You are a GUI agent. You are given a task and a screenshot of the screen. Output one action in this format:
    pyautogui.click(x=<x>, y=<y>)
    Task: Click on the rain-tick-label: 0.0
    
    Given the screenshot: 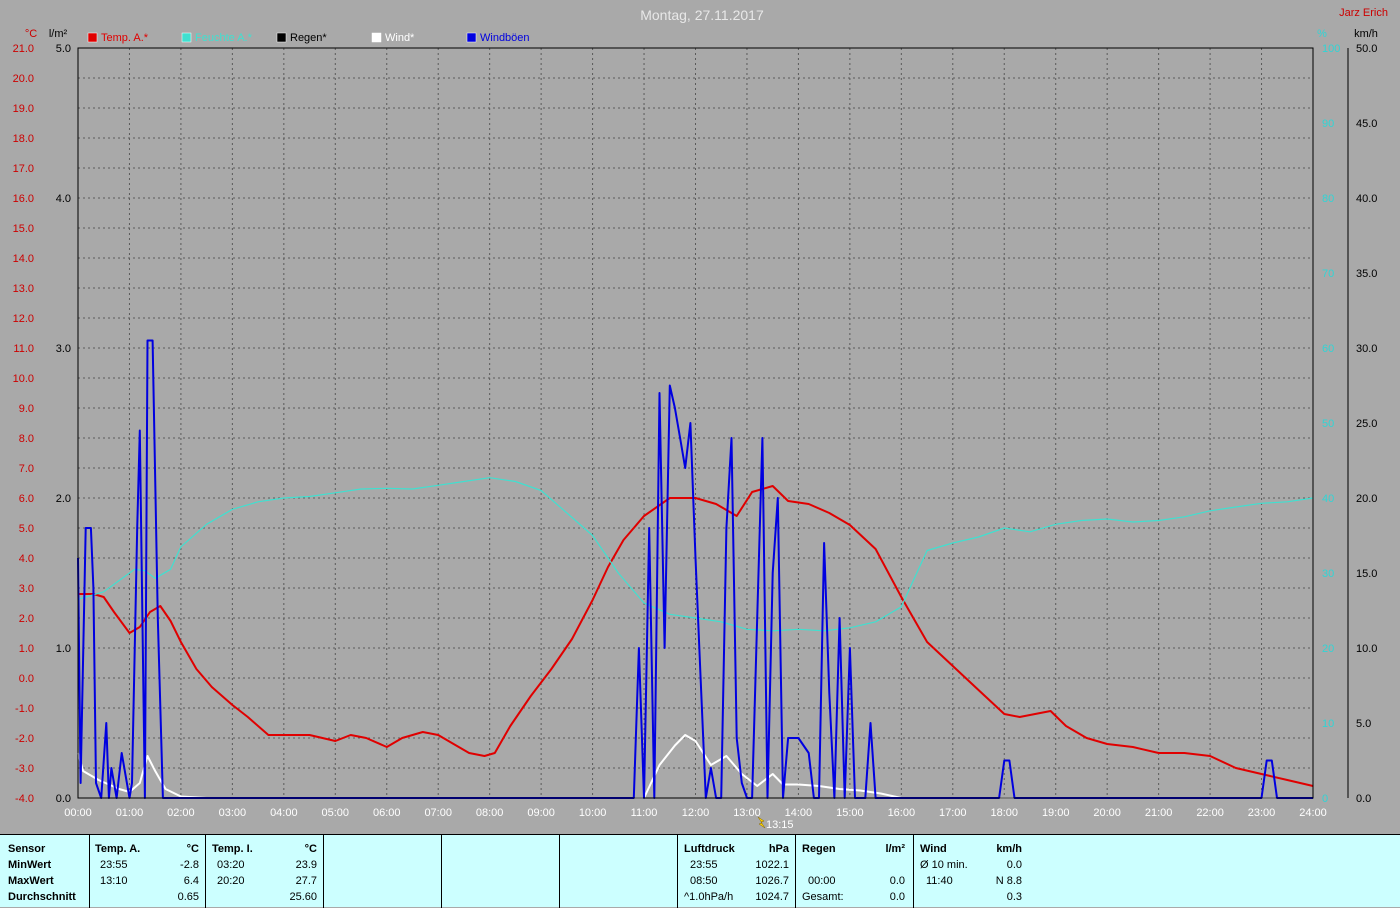 What is the action you would take?
    pyautogui.click(x=63, y=799)
    